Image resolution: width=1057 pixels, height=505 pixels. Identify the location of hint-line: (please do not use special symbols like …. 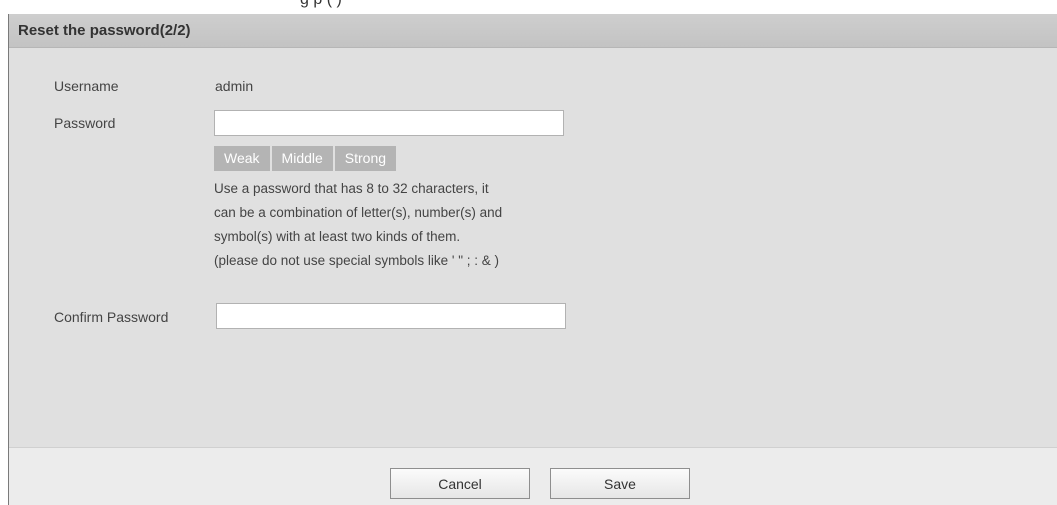
(356, 260).